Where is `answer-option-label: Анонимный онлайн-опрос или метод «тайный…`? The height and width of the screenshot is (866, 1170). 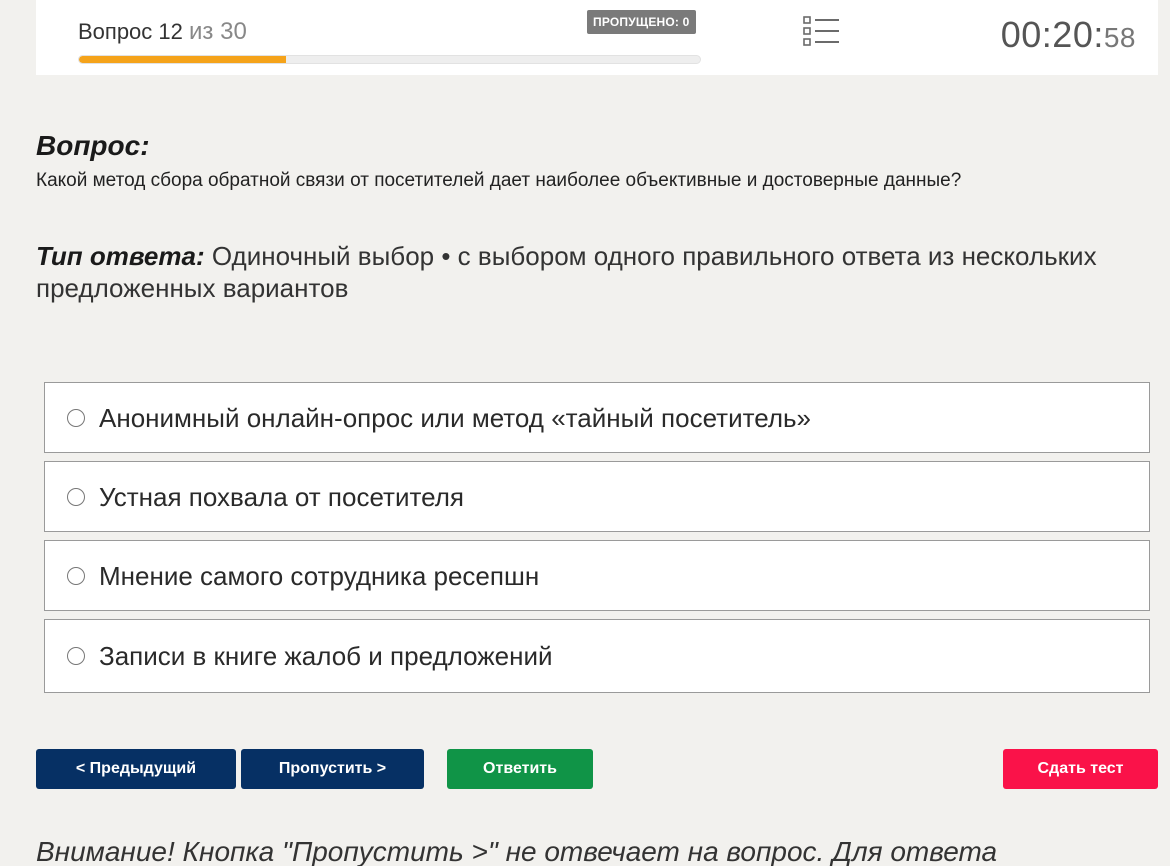
answer-option-label: Анонимный онлайн-опрос или метод «тайный… is located at coordinates (455, 418).